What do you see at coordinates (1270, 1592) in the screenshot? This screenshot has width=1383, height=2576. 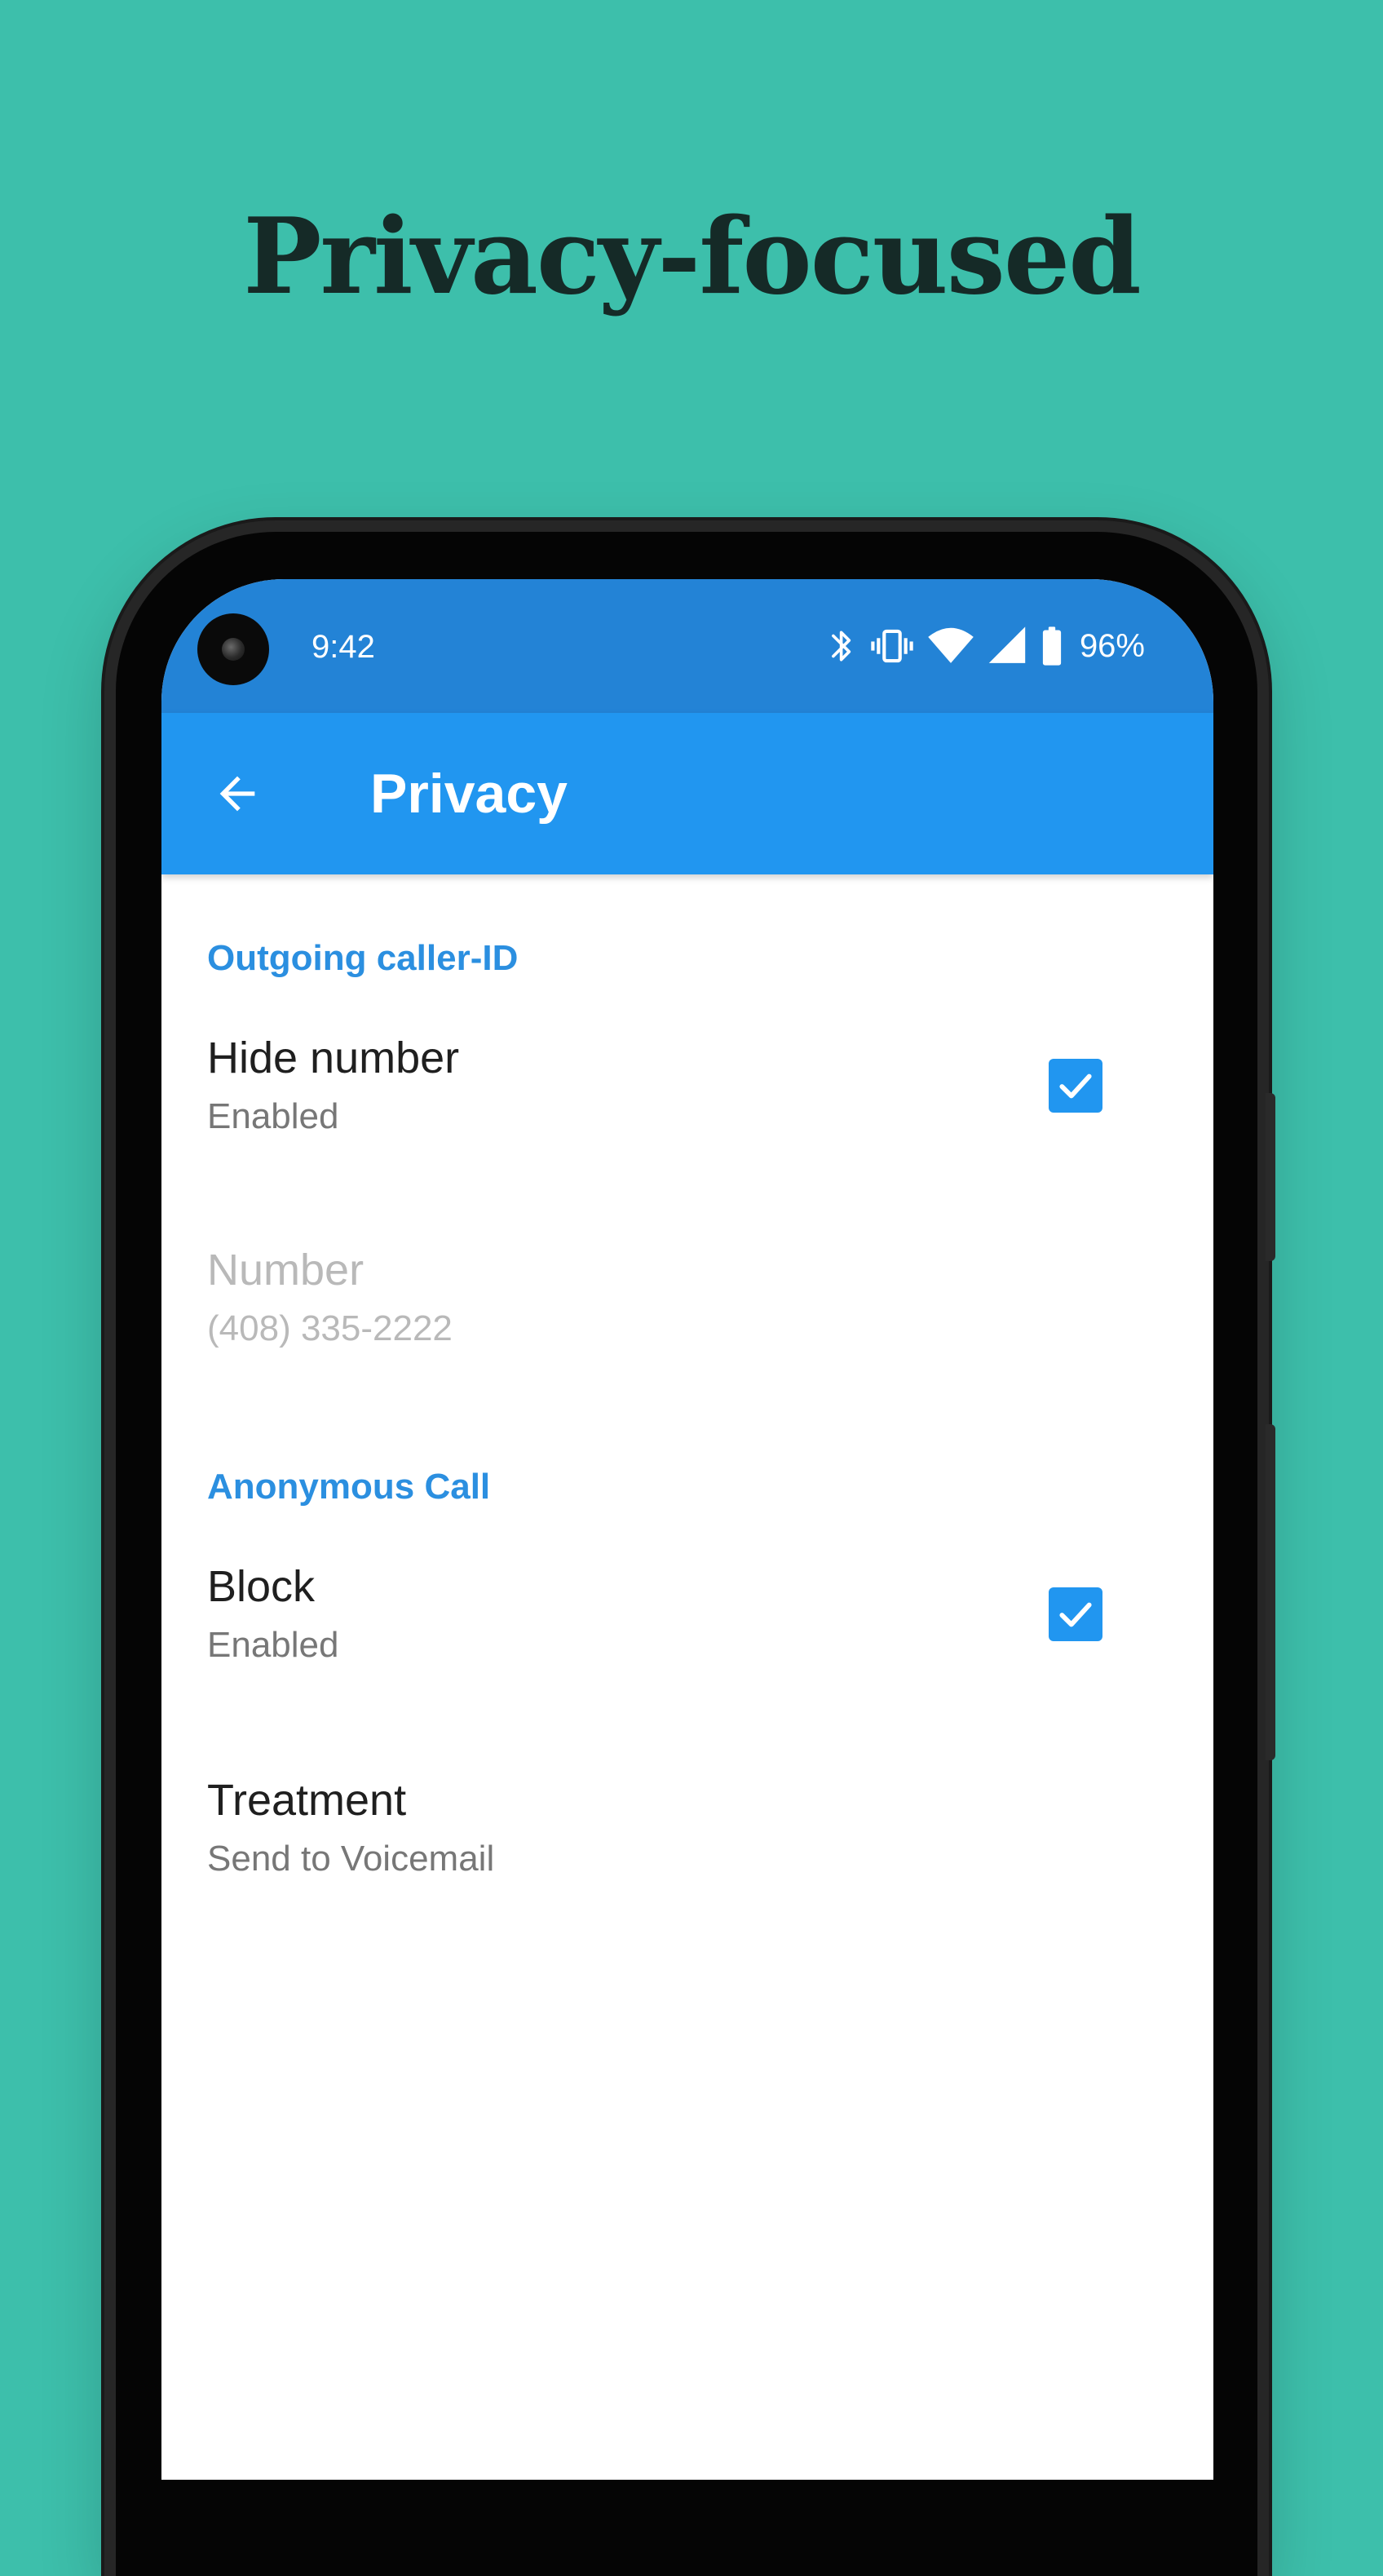 I see `power-button` at bounding box center [1270, 1592].